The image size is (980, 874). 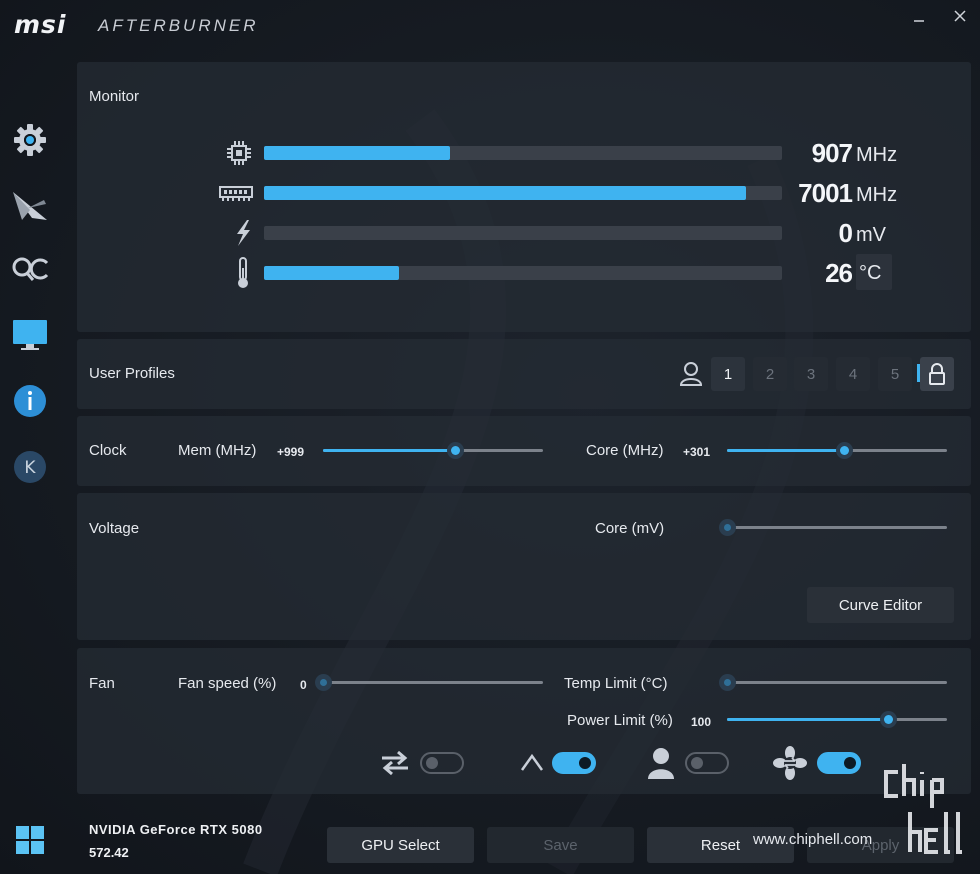 I want to click on voltage-bolt-icon, so click(x=243, y=233).